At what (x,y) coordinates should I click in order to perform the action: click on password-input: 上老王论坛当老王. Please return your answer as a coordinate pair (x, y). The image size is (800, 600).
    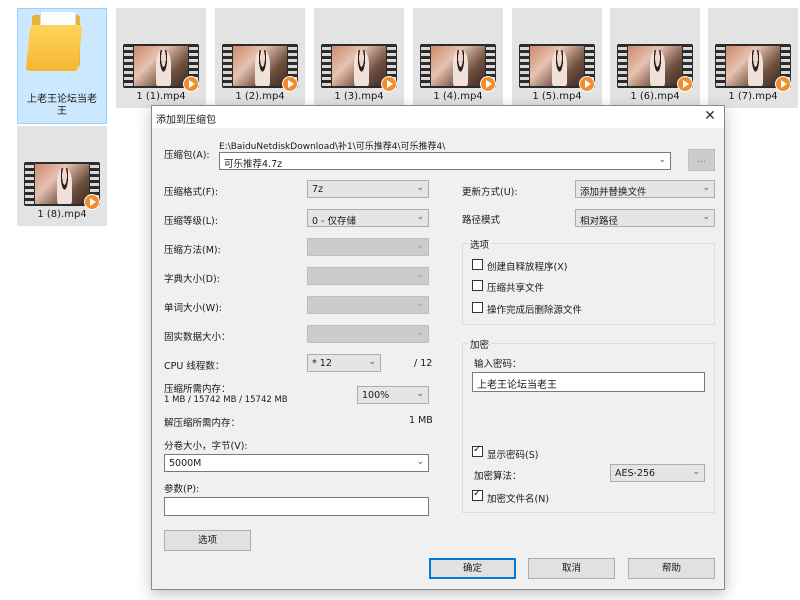
    Looking at the image, I should click on (588, 382).